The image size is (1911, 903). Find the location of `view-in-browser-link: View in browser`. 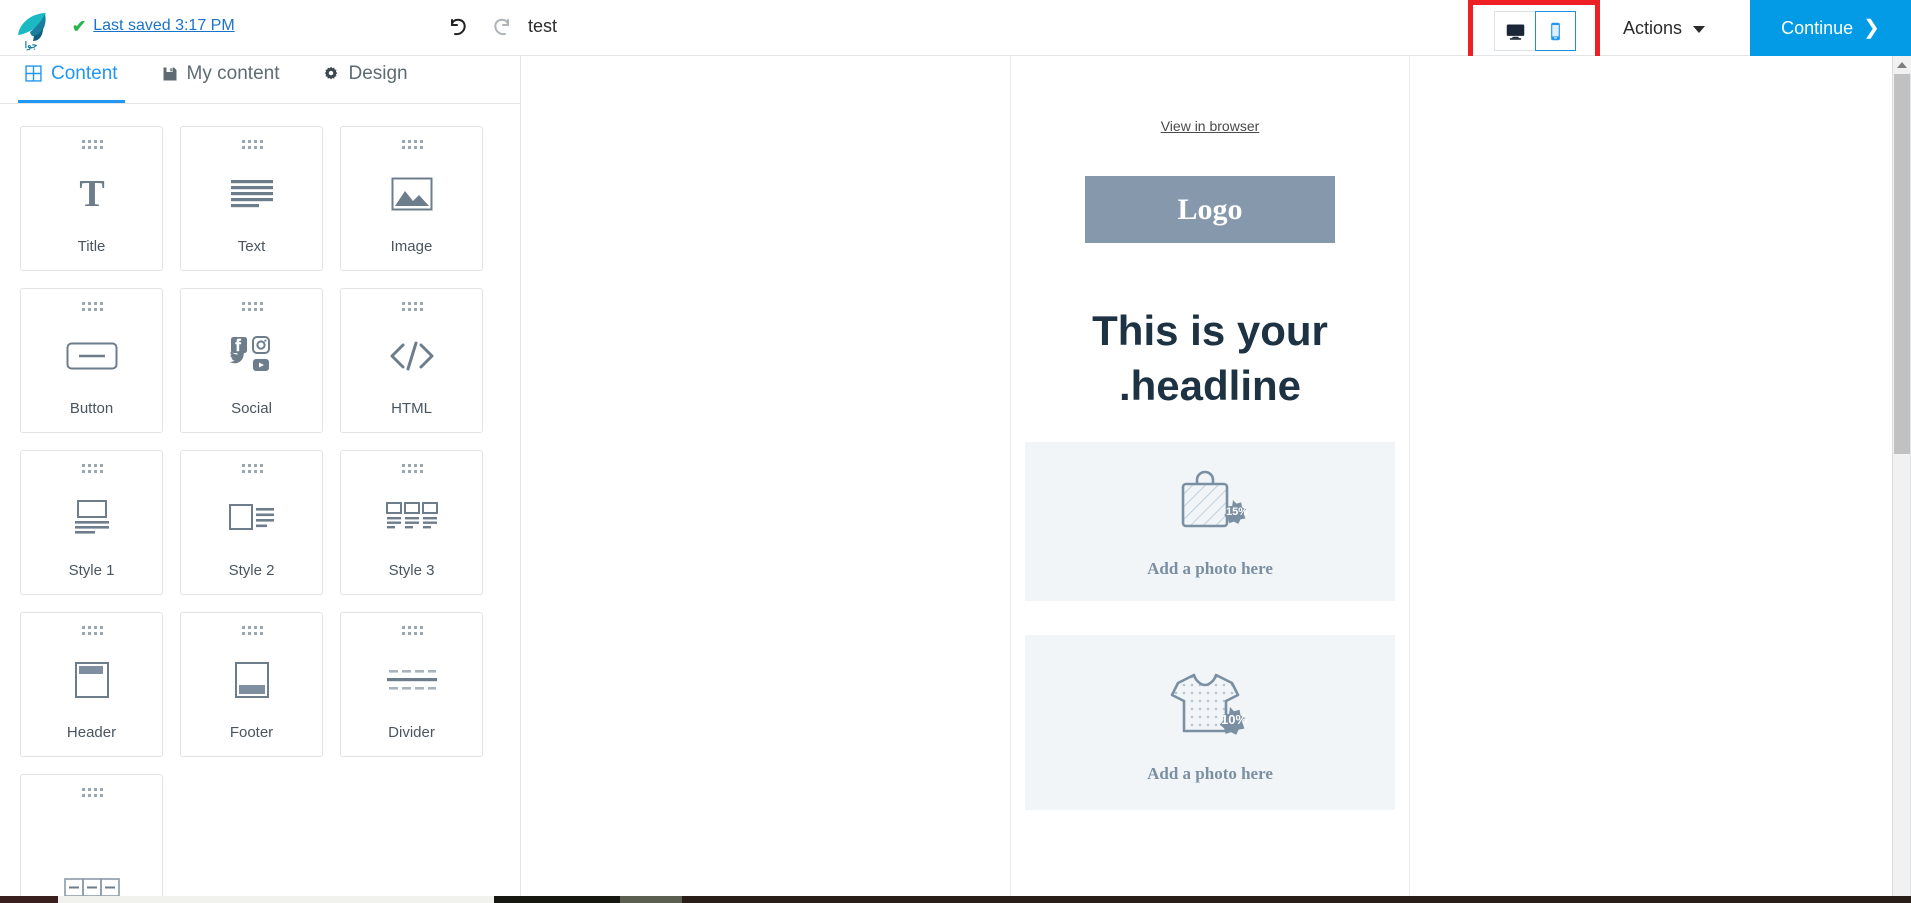

view-in-browser-link: View in browser is located at coordinates (1210, 126).